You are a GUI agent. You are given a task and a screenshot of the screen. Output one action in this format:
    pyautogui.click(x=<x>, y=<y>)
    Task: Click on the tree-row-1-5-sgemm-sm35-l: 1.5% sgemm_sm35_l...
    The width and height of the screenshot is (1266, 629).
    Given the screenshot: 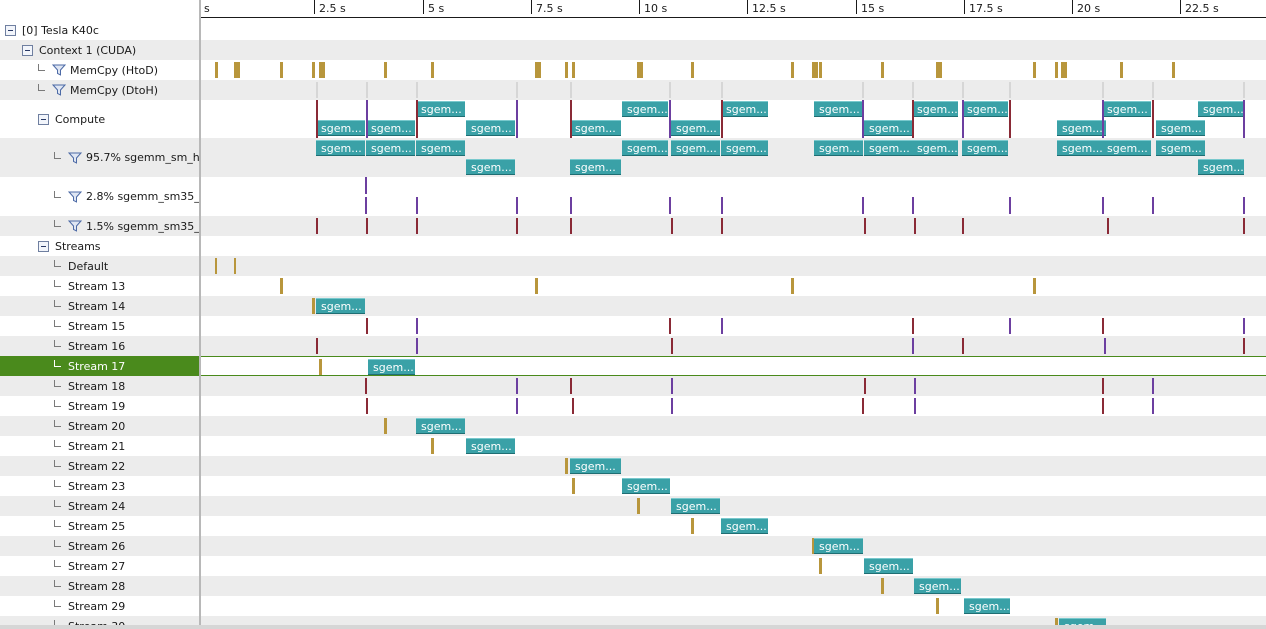 What is the action you would take?
    pyautogui.click(x=100, y=226)
    